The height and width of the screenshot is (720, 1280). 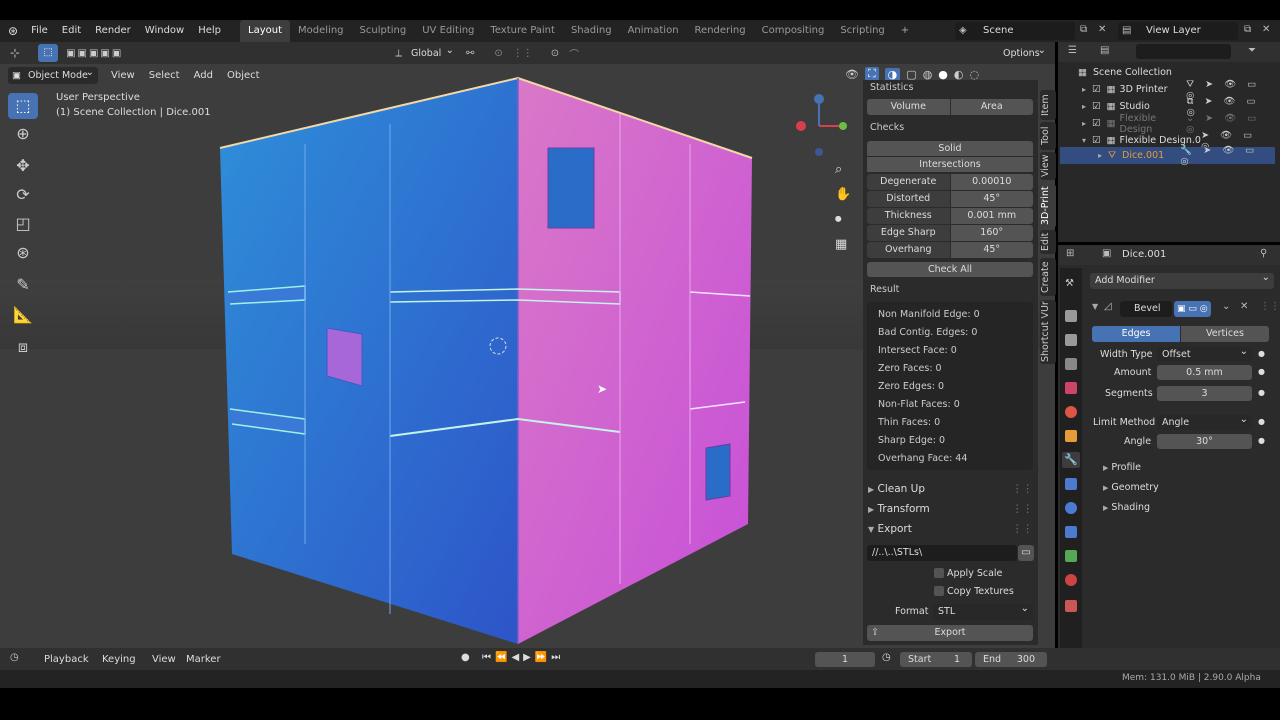 I want to click on menu-file: File, so click(x=39, y=31).